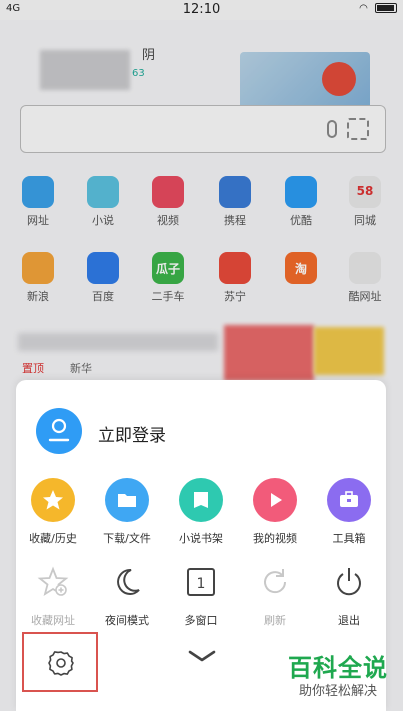 Image resolution: width=403 pixels, height=711 pixels. I want to click on user-icon, so click(59, 430).